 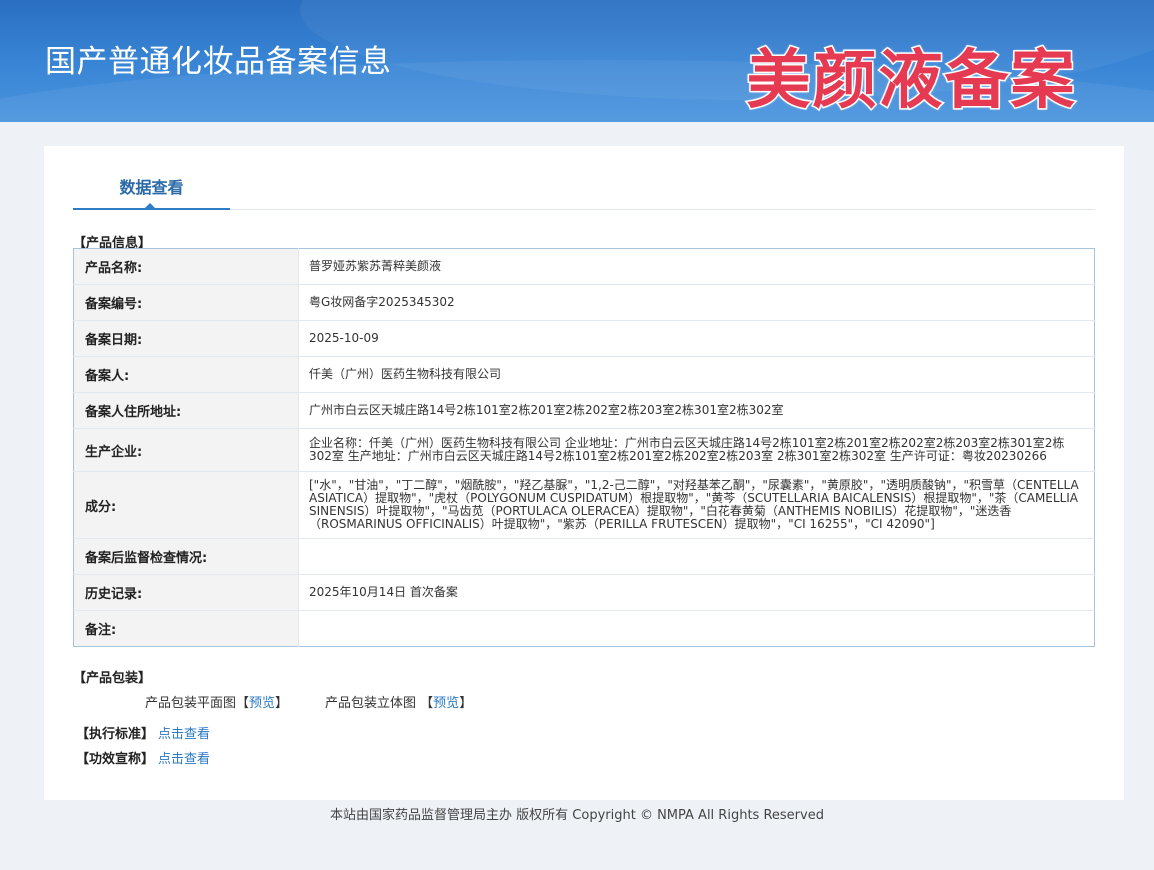 What do you see at coordinates (186, 505) in the screenshot?
I see `field-label: 成分:` at bounding box center [186, 505].